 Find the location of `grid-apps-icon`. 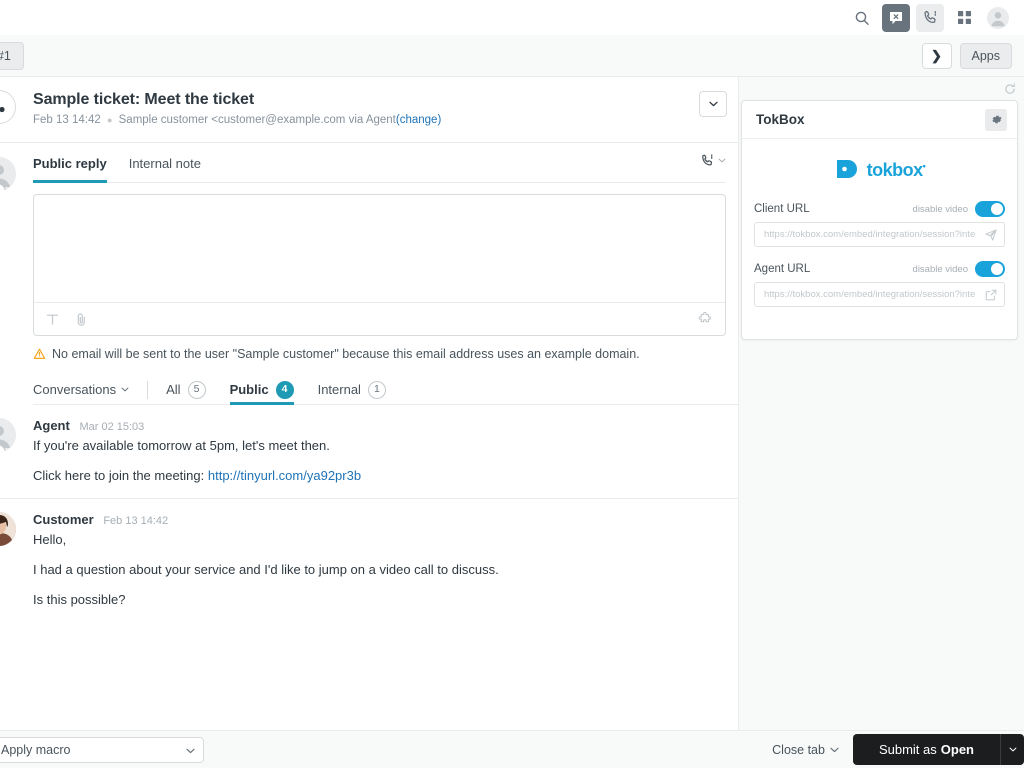

grid-apps-icon is located at coordinates (964, 18).